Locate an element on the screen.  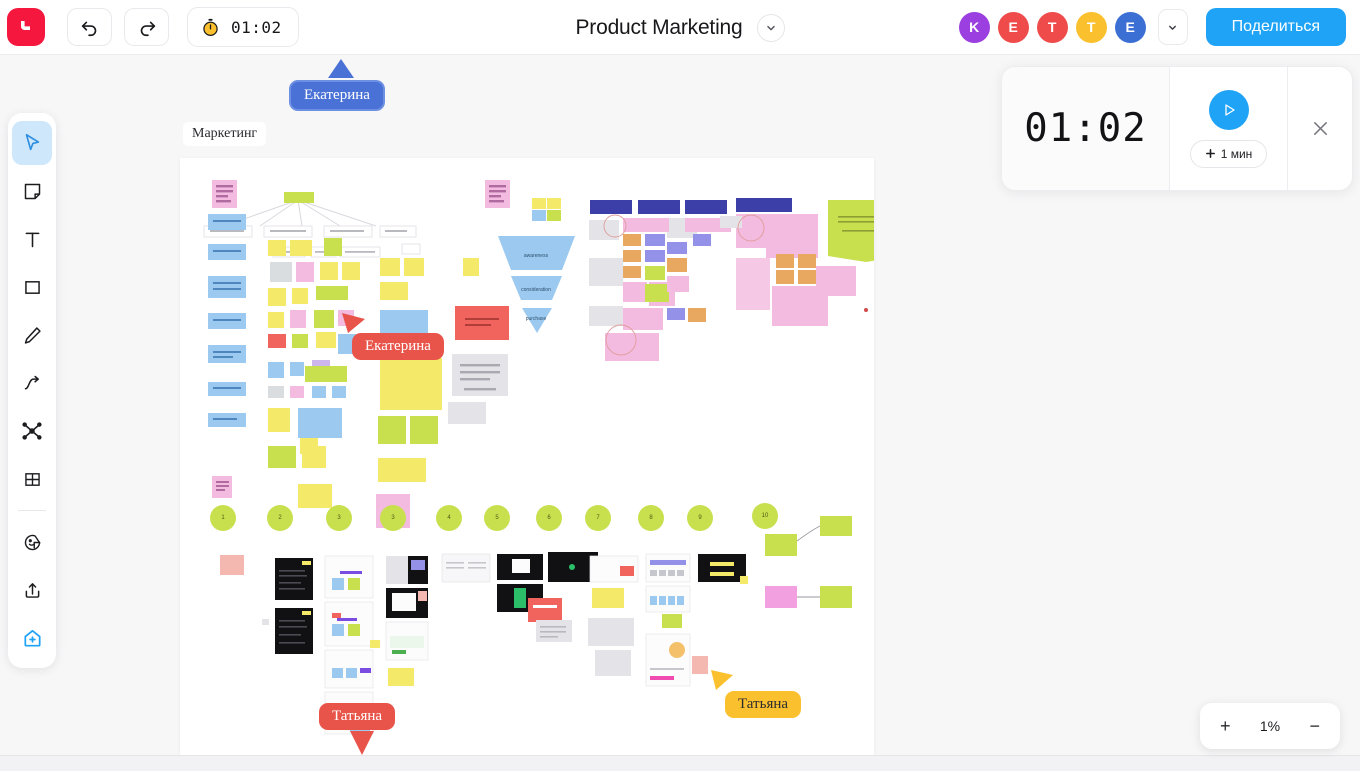
redo-icon is located at coordinates (147, 29).